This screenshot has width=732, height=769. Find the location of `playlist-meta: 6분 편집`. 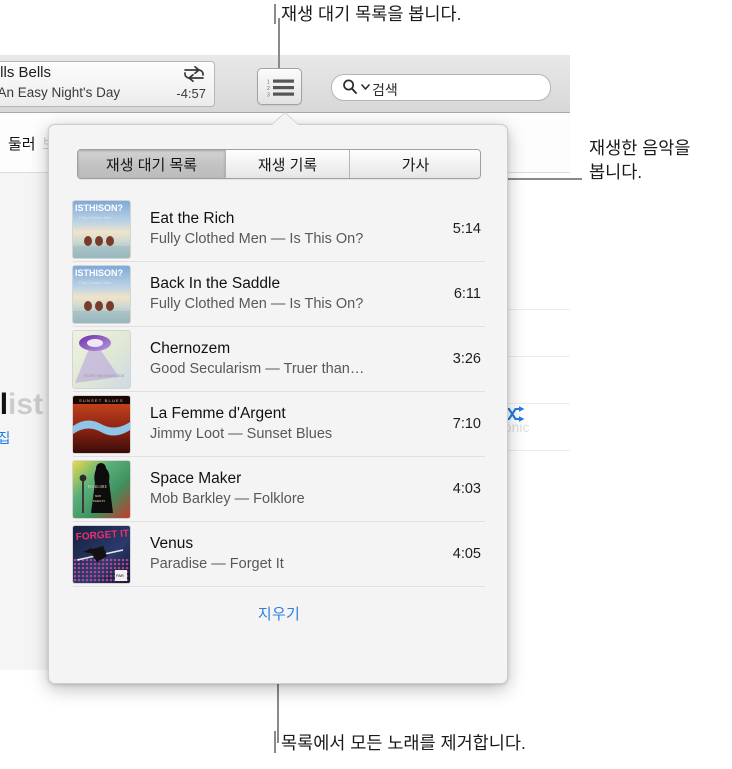

playlist-meta: 6분 편집 is located at coordinates (5, 438).